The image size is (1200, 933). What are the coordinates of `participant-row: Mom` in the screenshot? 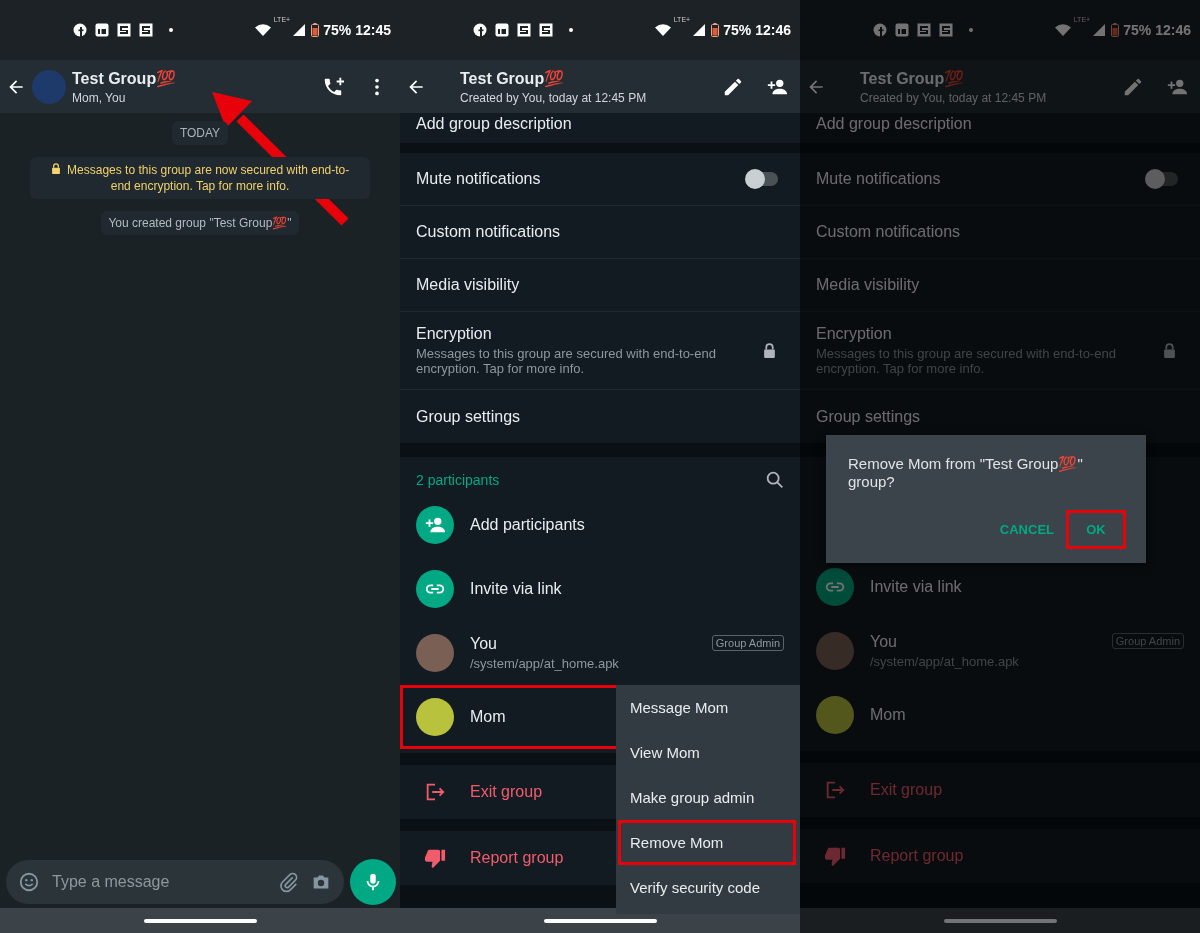 It's located at (1000, 715).